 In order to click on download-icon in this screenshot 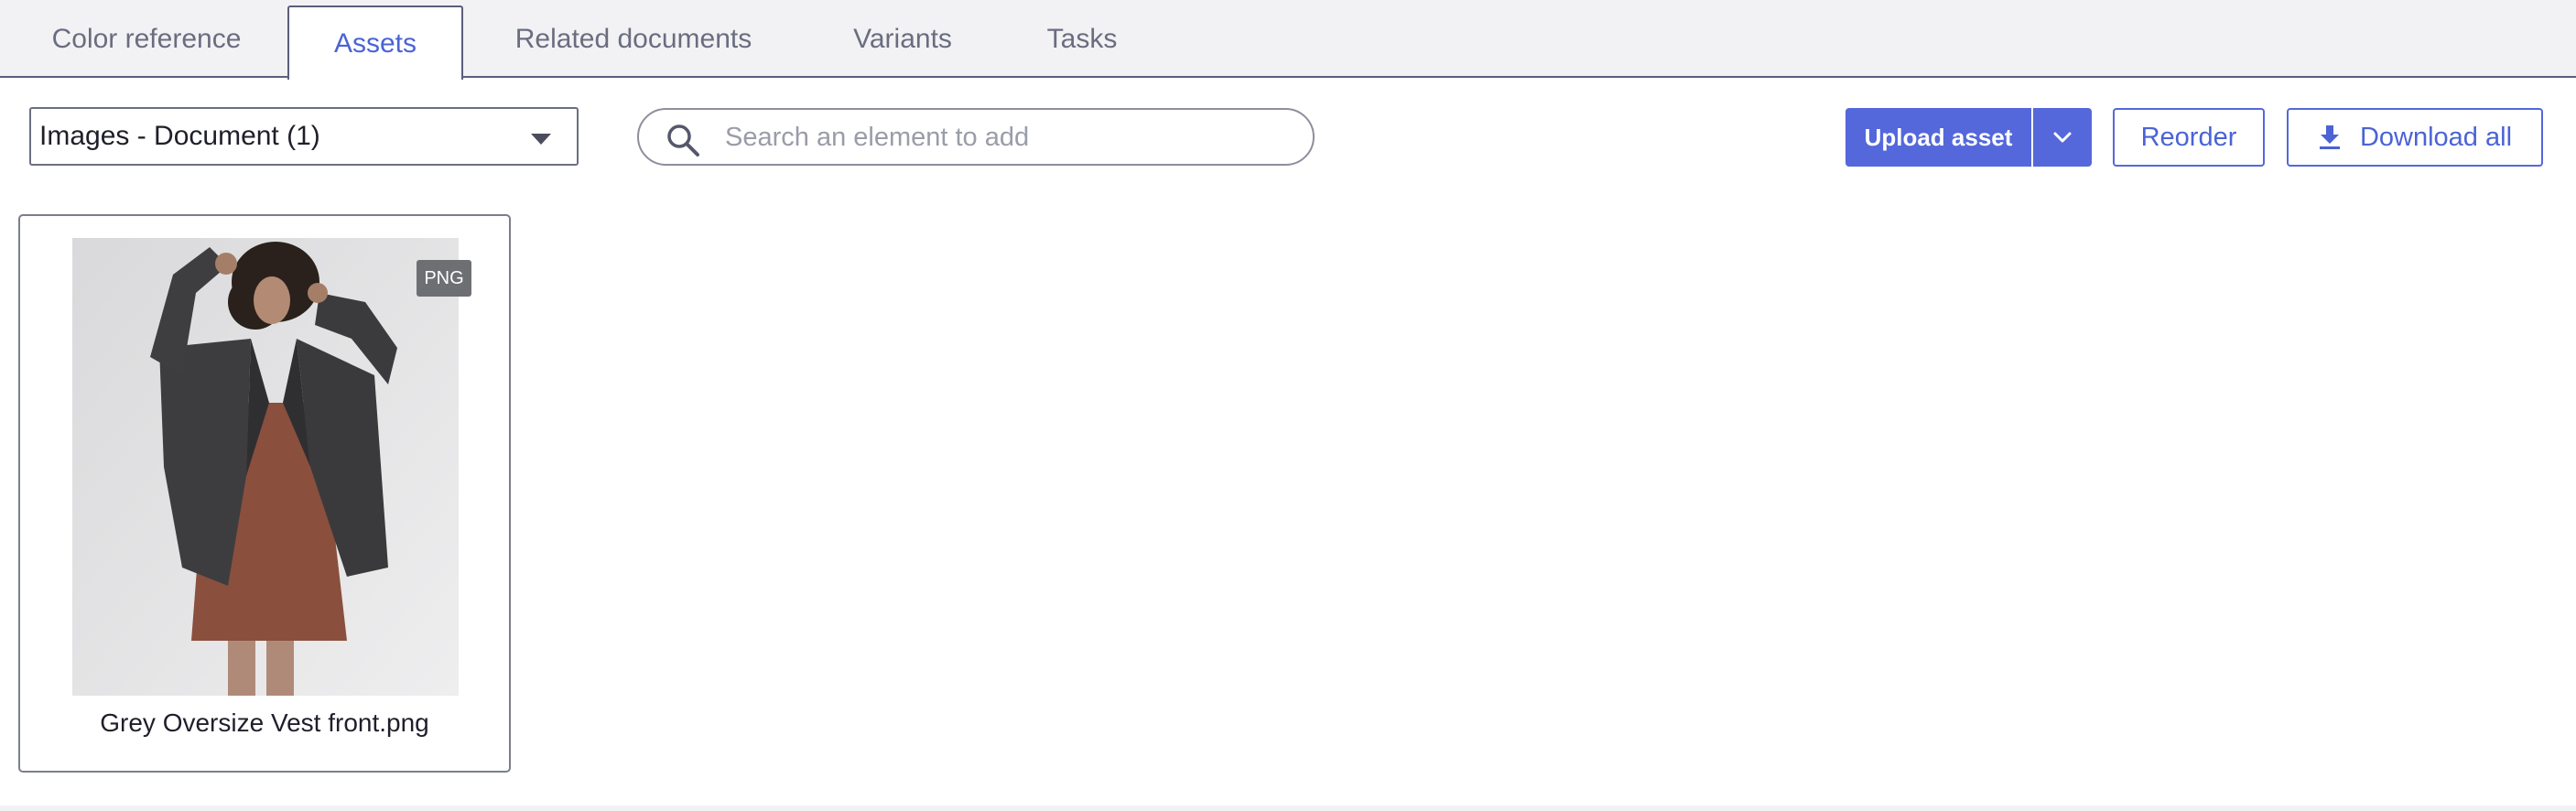, I will do `click(2330, 137)`.